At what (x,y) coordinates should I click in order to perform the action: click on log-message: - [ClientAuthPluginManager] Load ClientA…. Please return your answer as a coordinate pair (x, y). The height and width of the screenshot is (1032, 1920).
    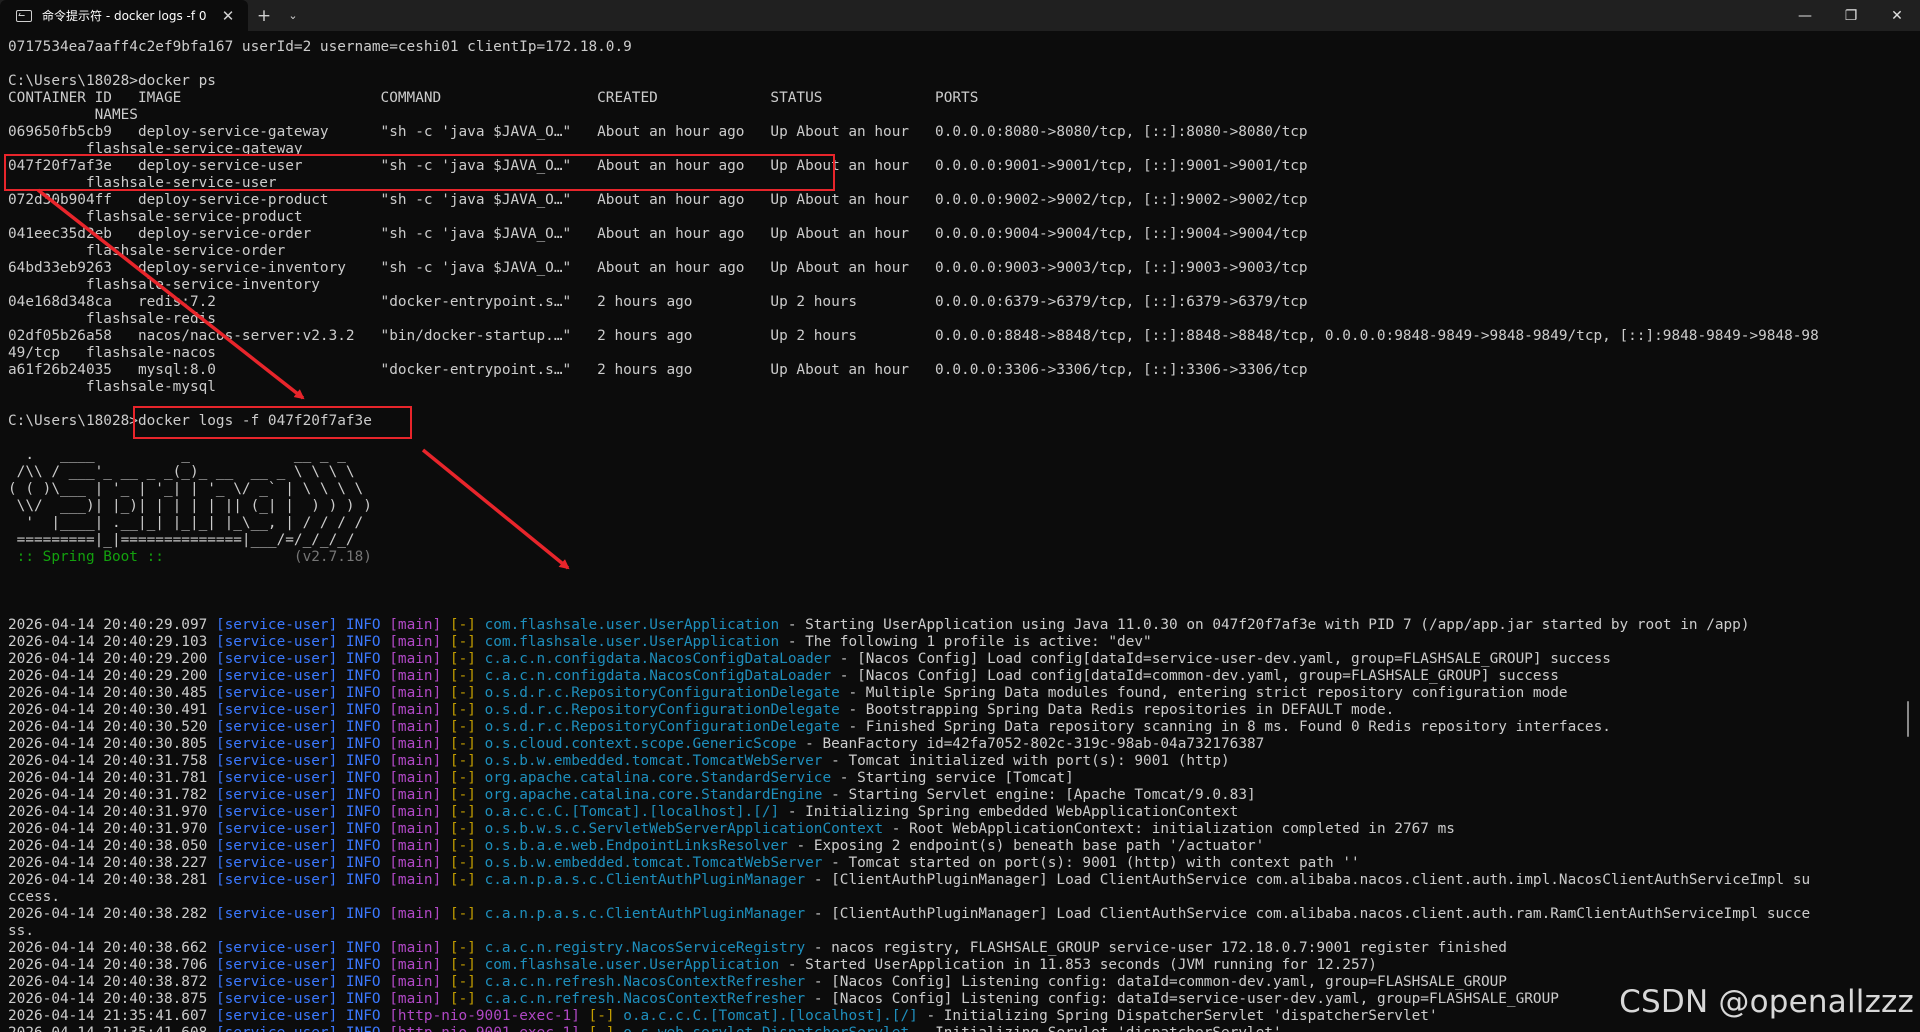
    Looking at the image, I should click on (1308, 914).